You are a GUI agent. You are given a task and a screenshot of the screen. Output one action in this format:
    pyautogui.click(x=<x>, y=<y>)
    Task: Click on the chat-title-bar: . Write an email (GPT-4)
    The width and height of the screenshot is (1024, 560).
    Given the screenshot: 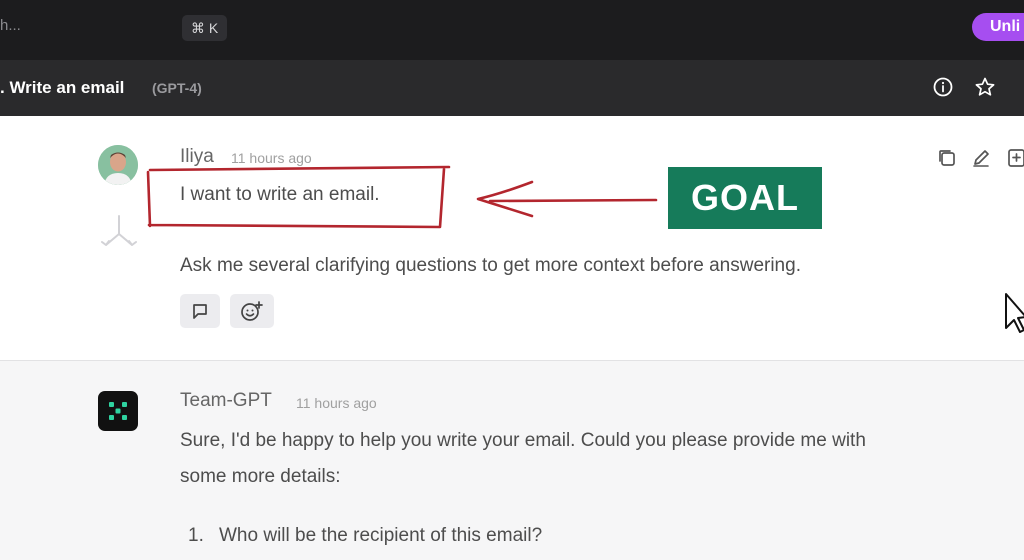 What is the action you would take?
    pyautogui.click(x=512, y=88)
    